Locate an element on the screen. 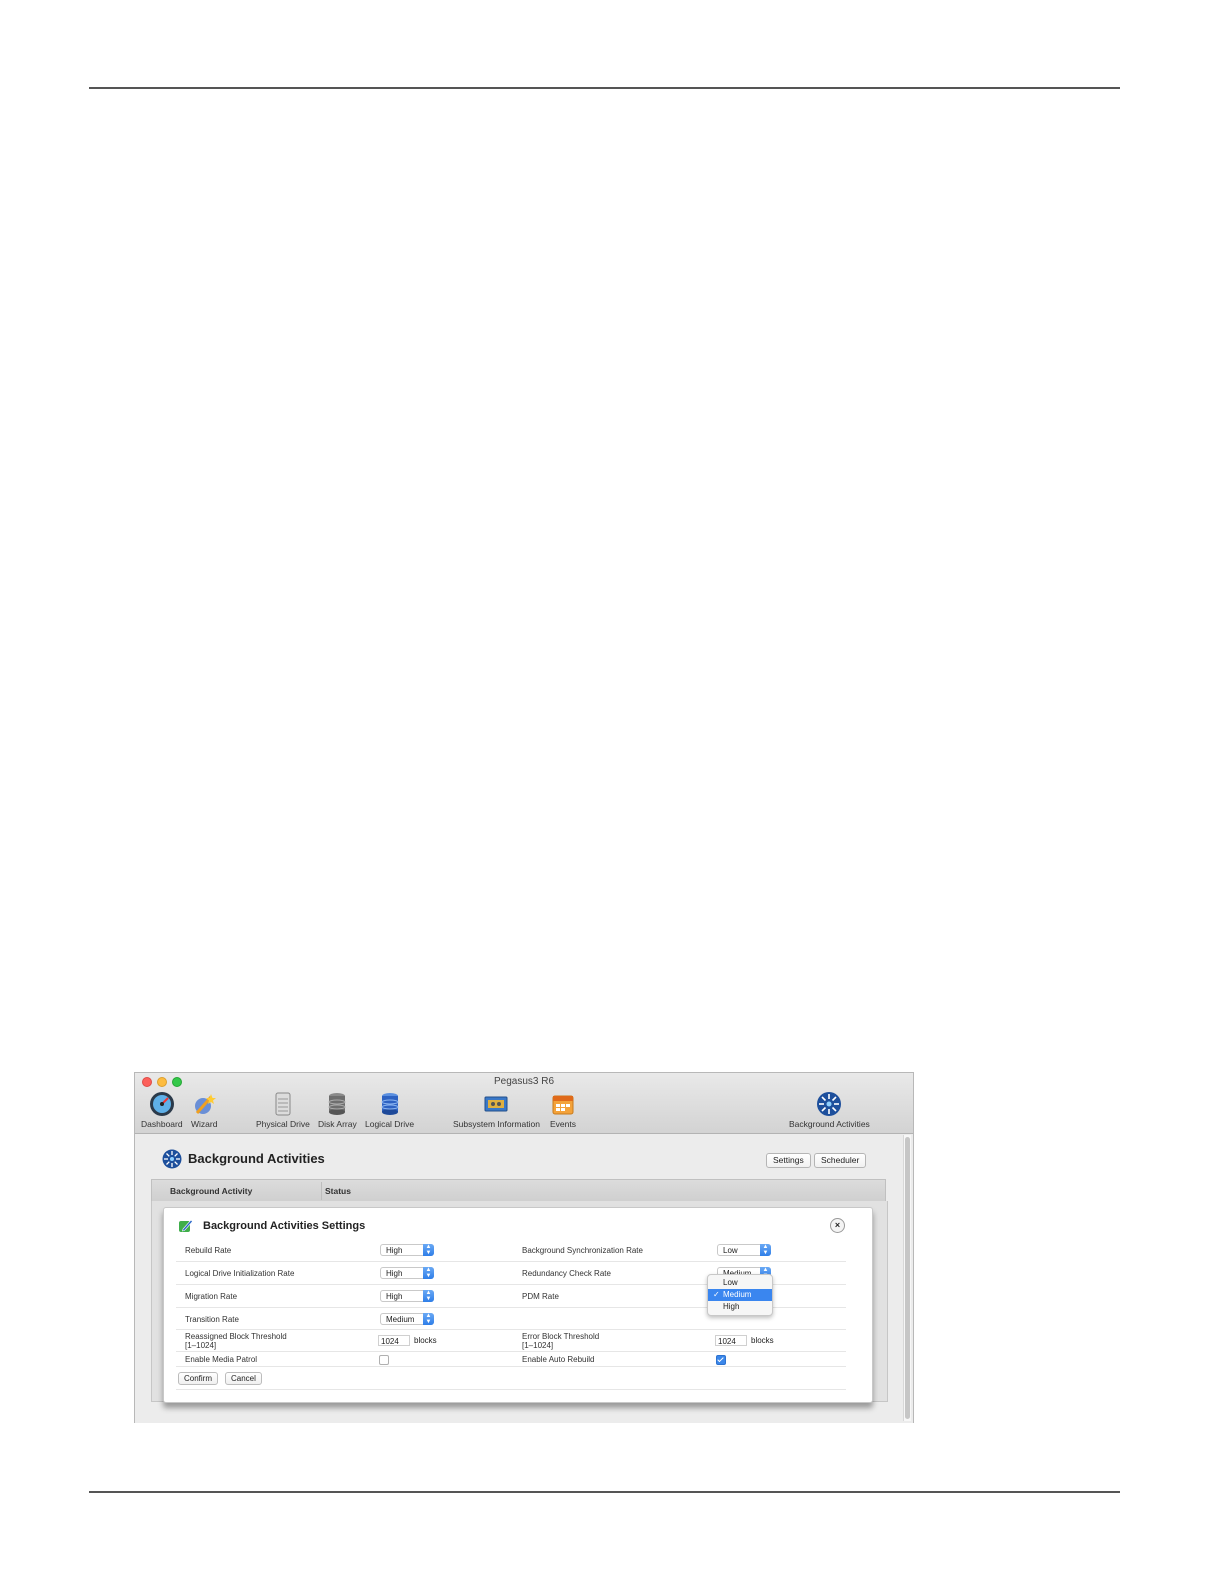 The width and height of the screenshot is (1224, 1584). reassigned-threshold-input: 1024 is located at coordinates (394, 1340).